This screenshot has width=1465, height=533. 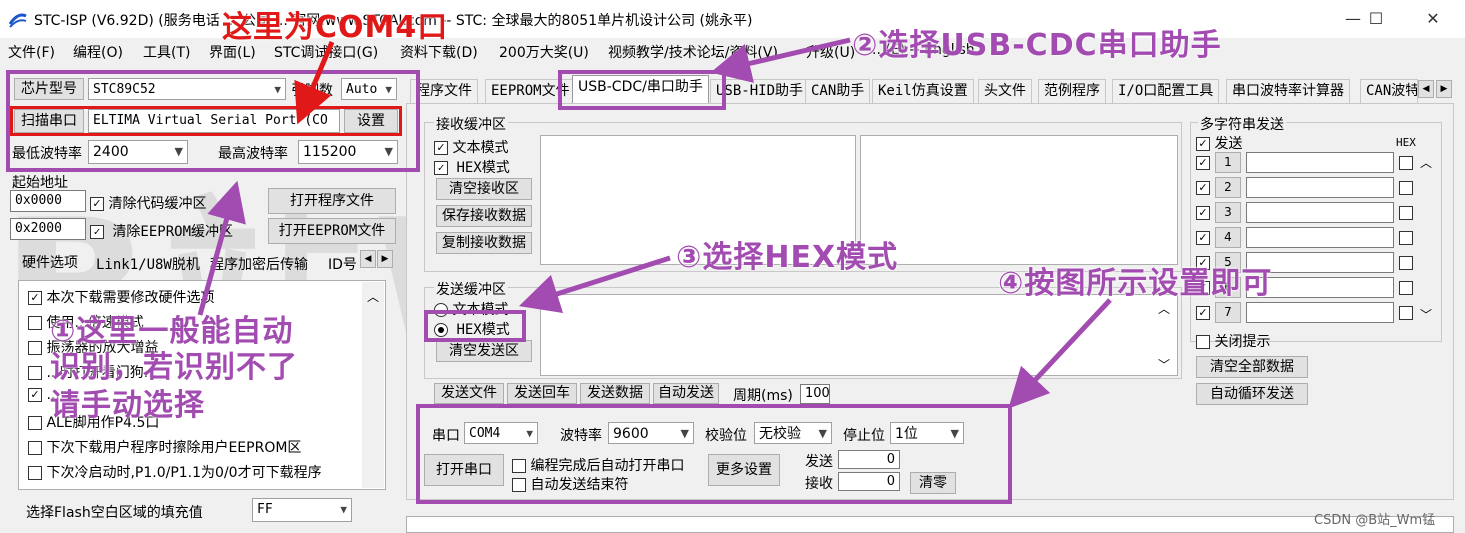 I want to click on credit-text: CSDN @B站_Wm锰, so click(x=1375, y=520).